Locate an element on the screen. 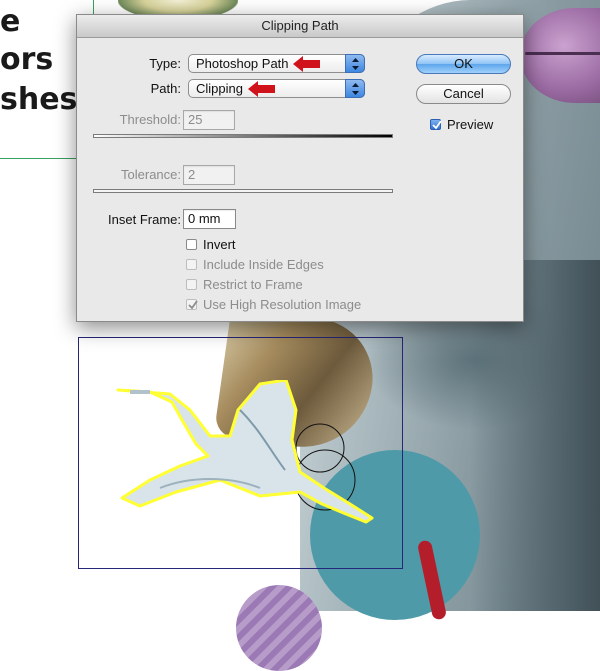 The width and height of the screenshot is (600, 671). threshold-field: 25 is located at coordinates (209, 120).